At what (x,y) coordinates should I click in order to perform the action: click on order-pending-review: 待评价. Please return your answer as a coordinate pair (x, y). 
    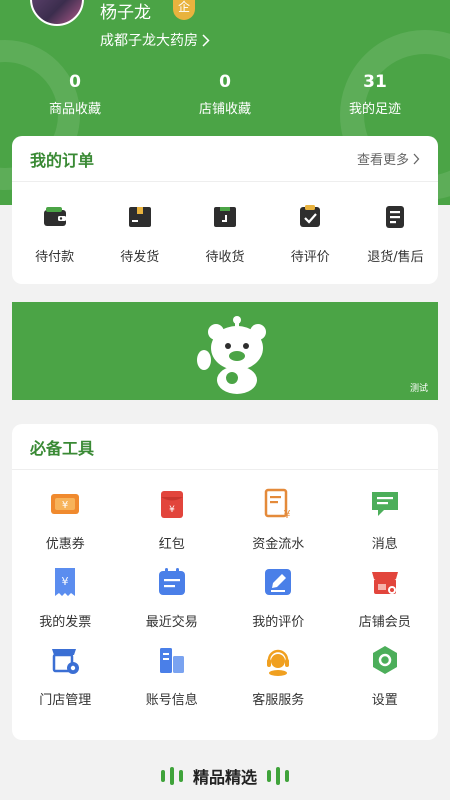
    Looking at the image, I should click on (310, 234).